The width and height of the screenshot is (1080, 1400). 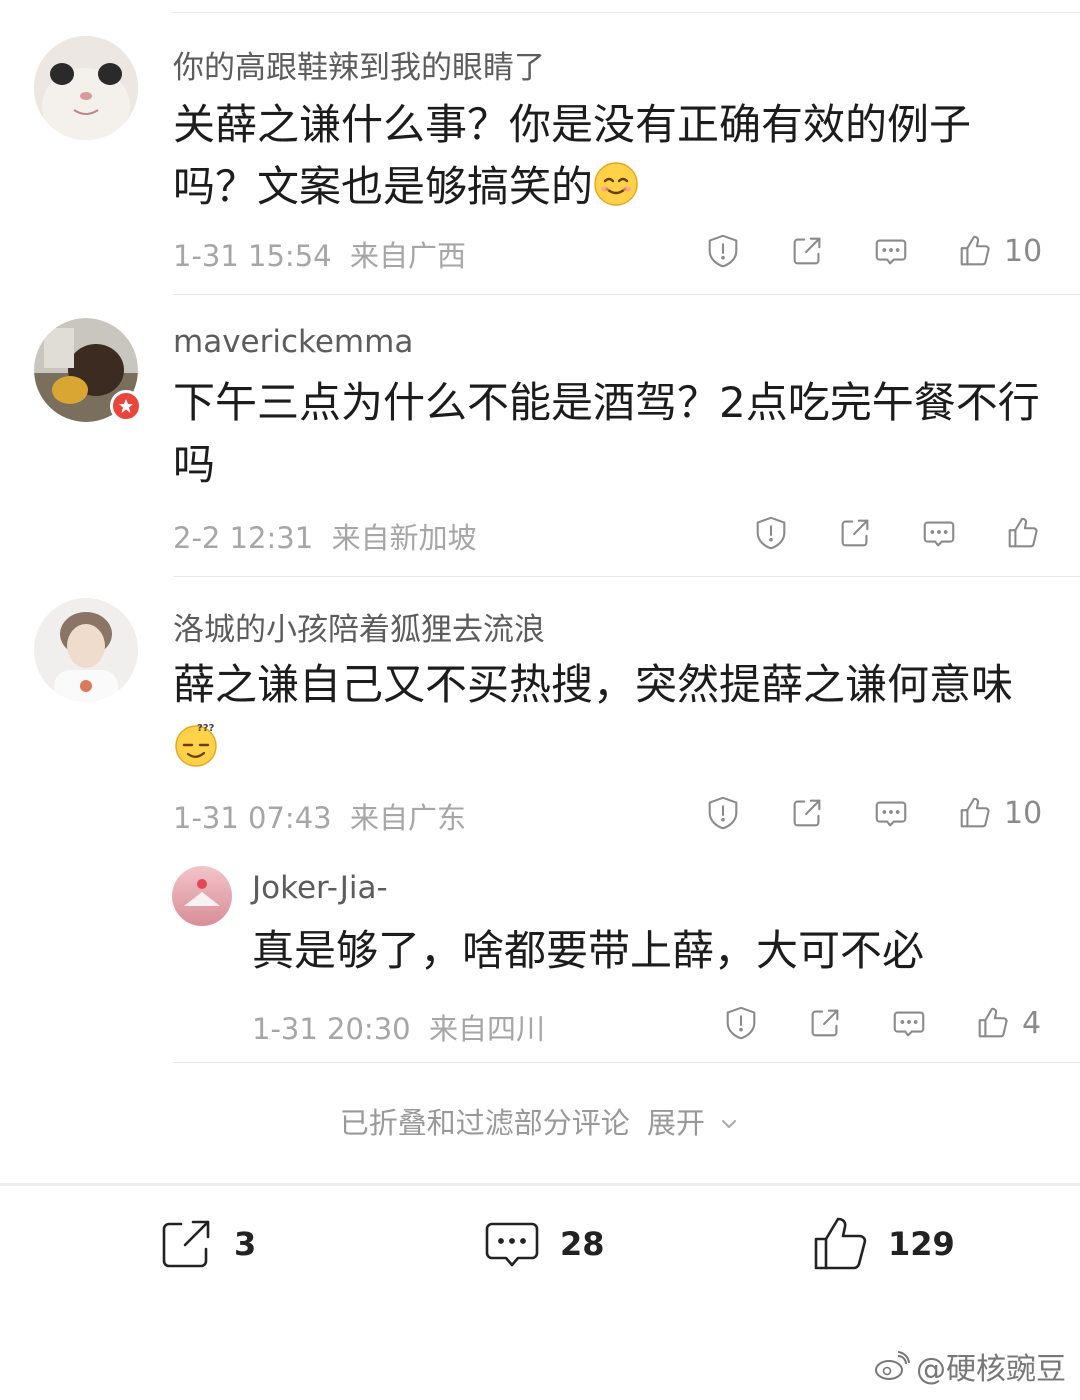 What do you see at coordinates (921, 1244) in the screenshot?
I see `like-count: 129` at bounding box center [921, 1244].